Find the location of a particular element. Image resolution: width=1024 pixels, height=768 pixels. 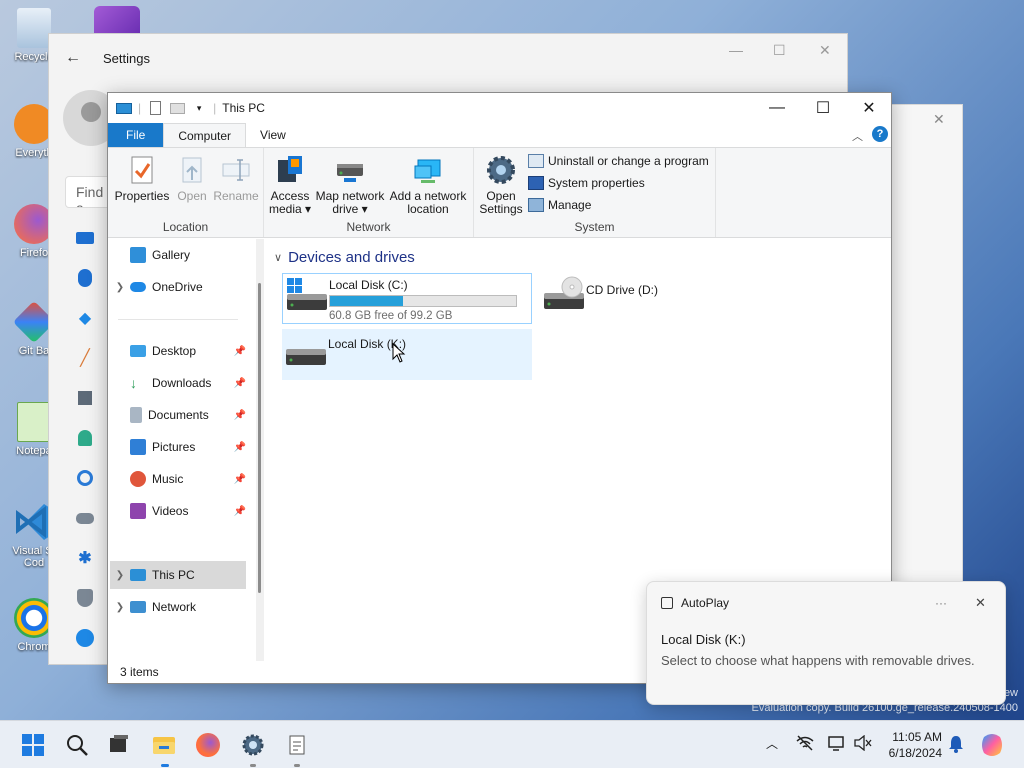

maximize-button: ☐ is located at coordinates (823, 108).